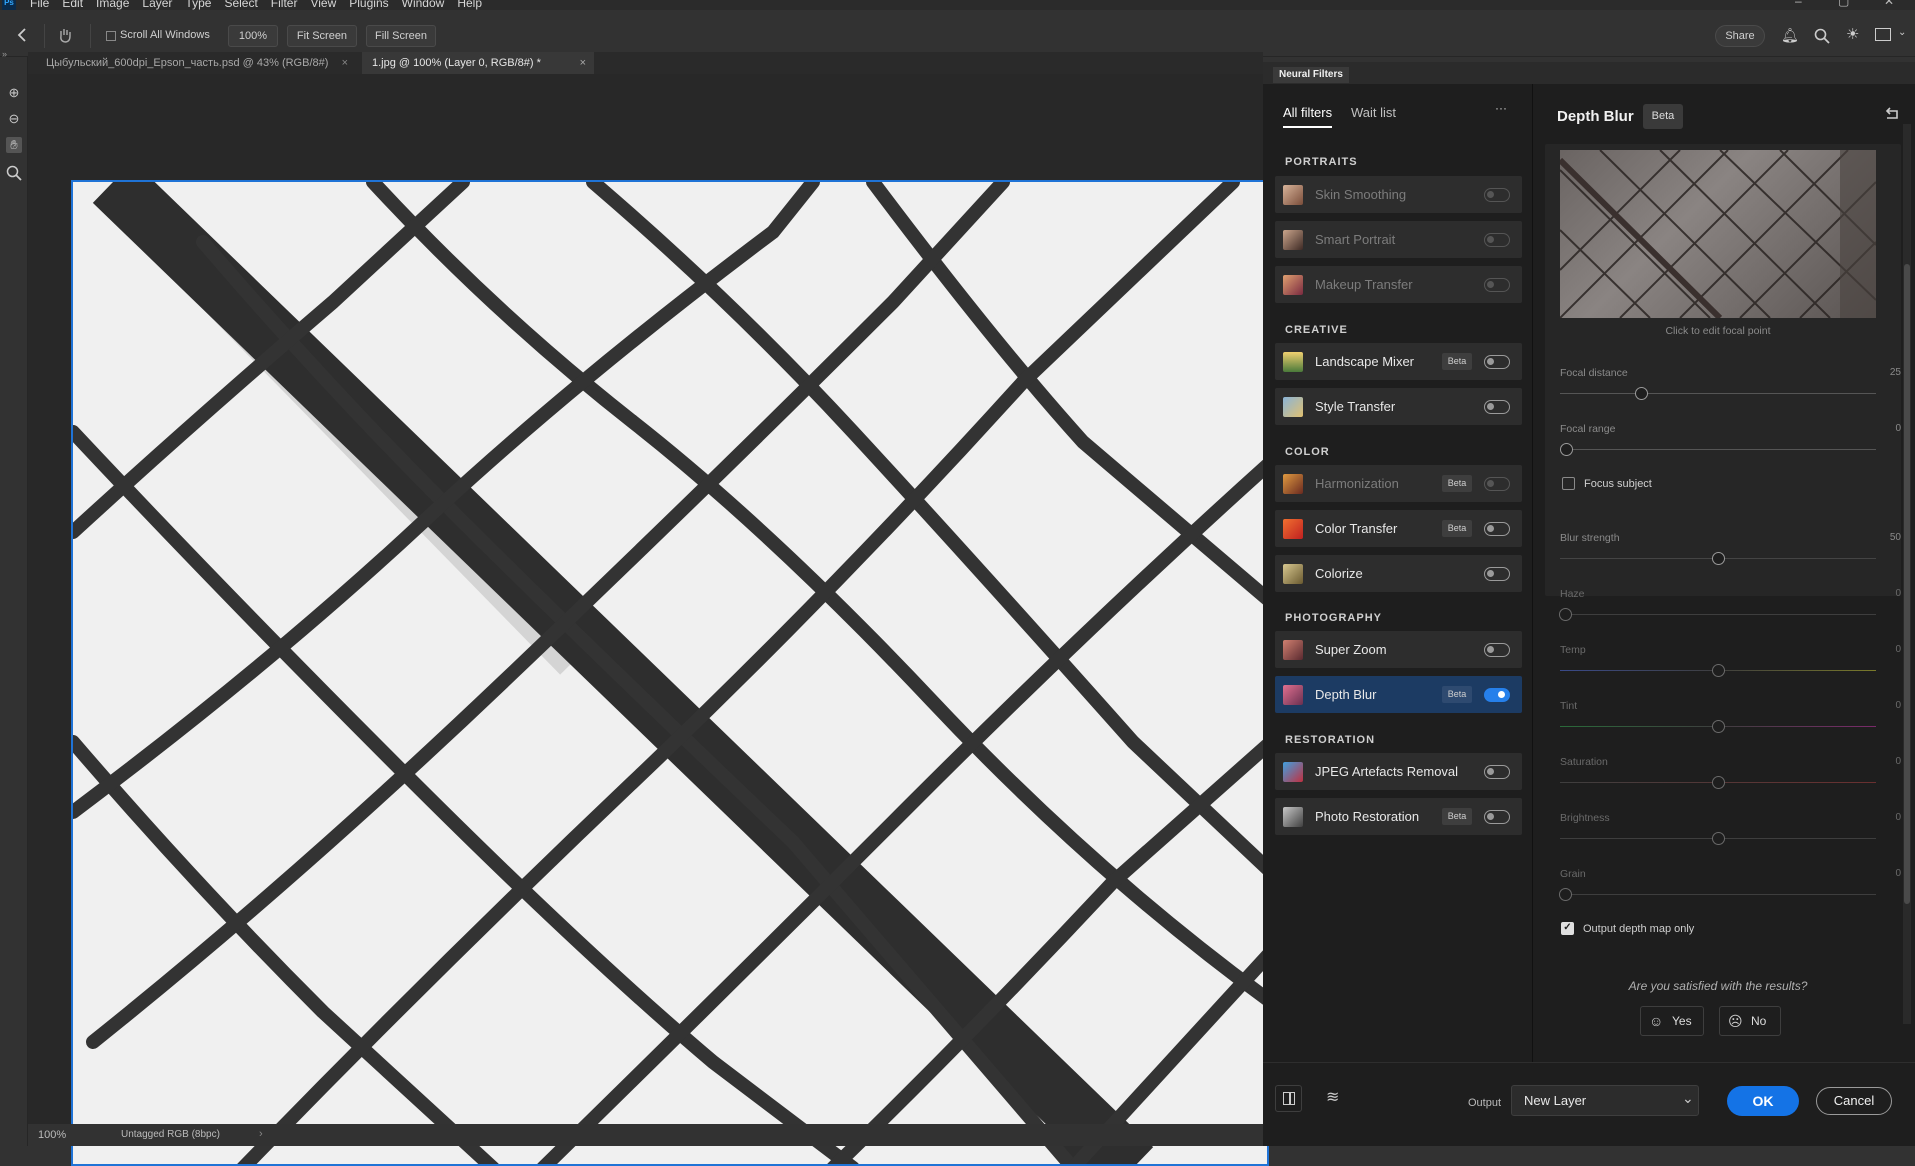 The width and height of the screenshot is (1915, 1166). Describe the element at coordinates (1718, 234) in the screenshot. I see `focal-point-preview` at that location.